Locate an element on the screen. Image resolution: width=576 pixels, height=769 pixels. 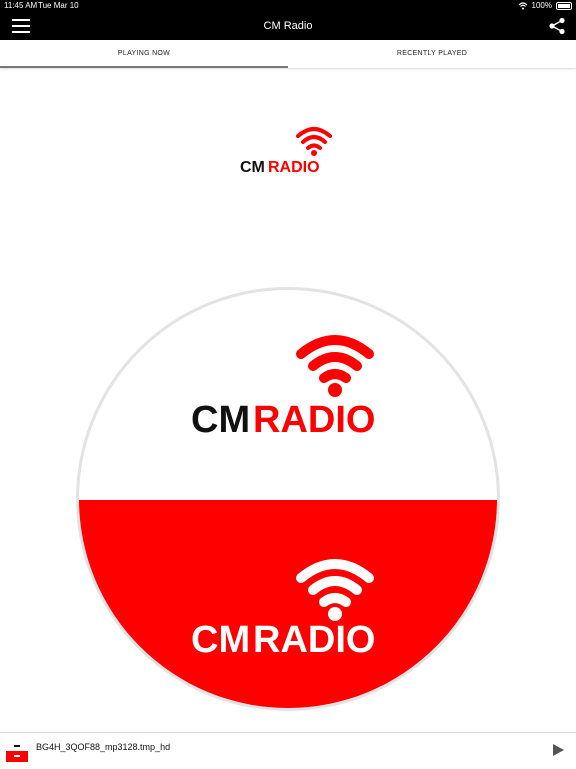
battery-percent: 100% is located at coordinates (541, 5).